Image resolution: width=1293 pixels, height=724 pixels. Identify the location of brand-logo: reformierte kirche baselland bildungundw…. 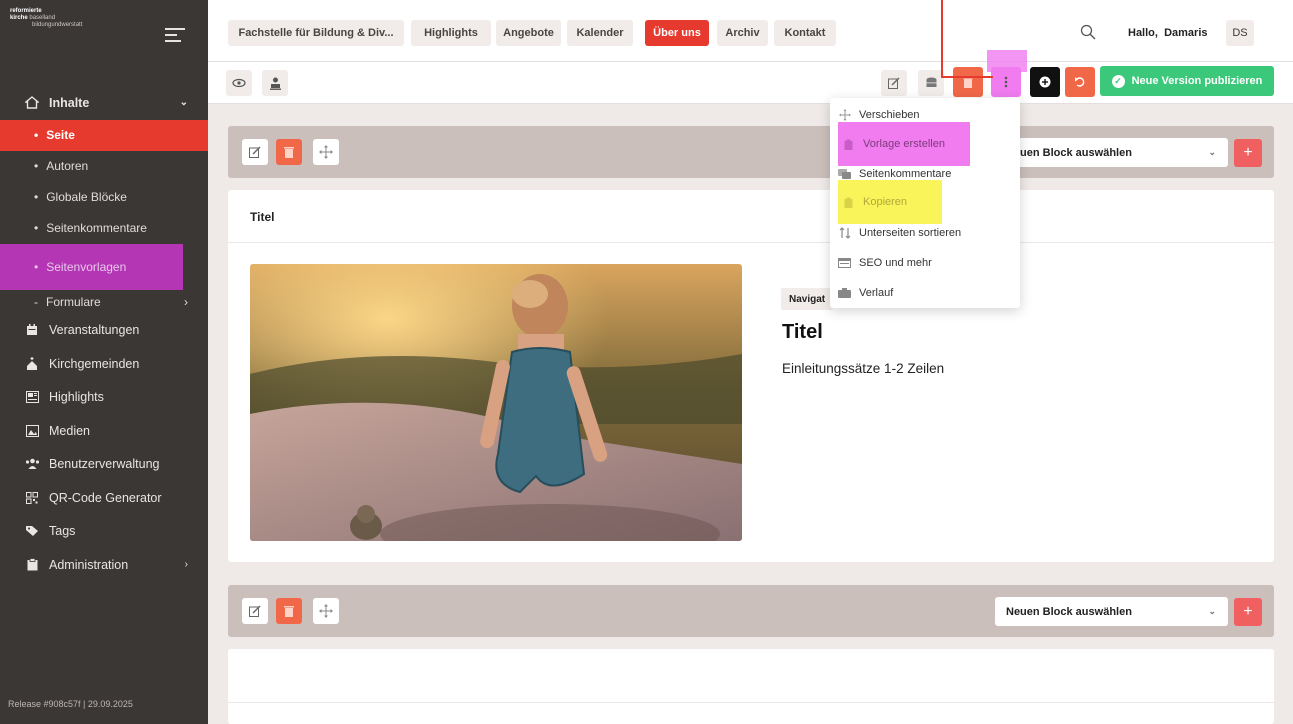
(46, 18).